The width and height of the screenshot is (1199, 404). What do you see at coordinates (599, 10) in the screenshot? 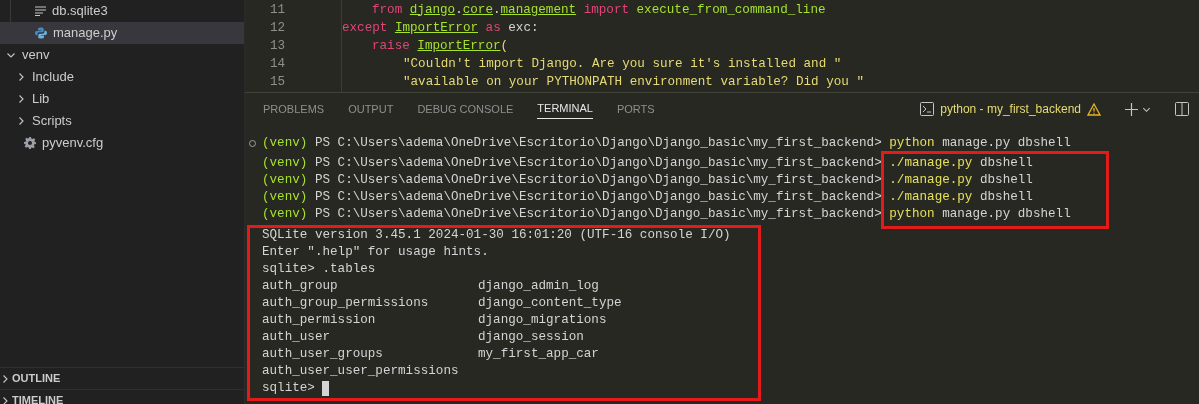
I see `code-line: from django.core.management import execute_from_command_line` at bounding box center [599, 10].